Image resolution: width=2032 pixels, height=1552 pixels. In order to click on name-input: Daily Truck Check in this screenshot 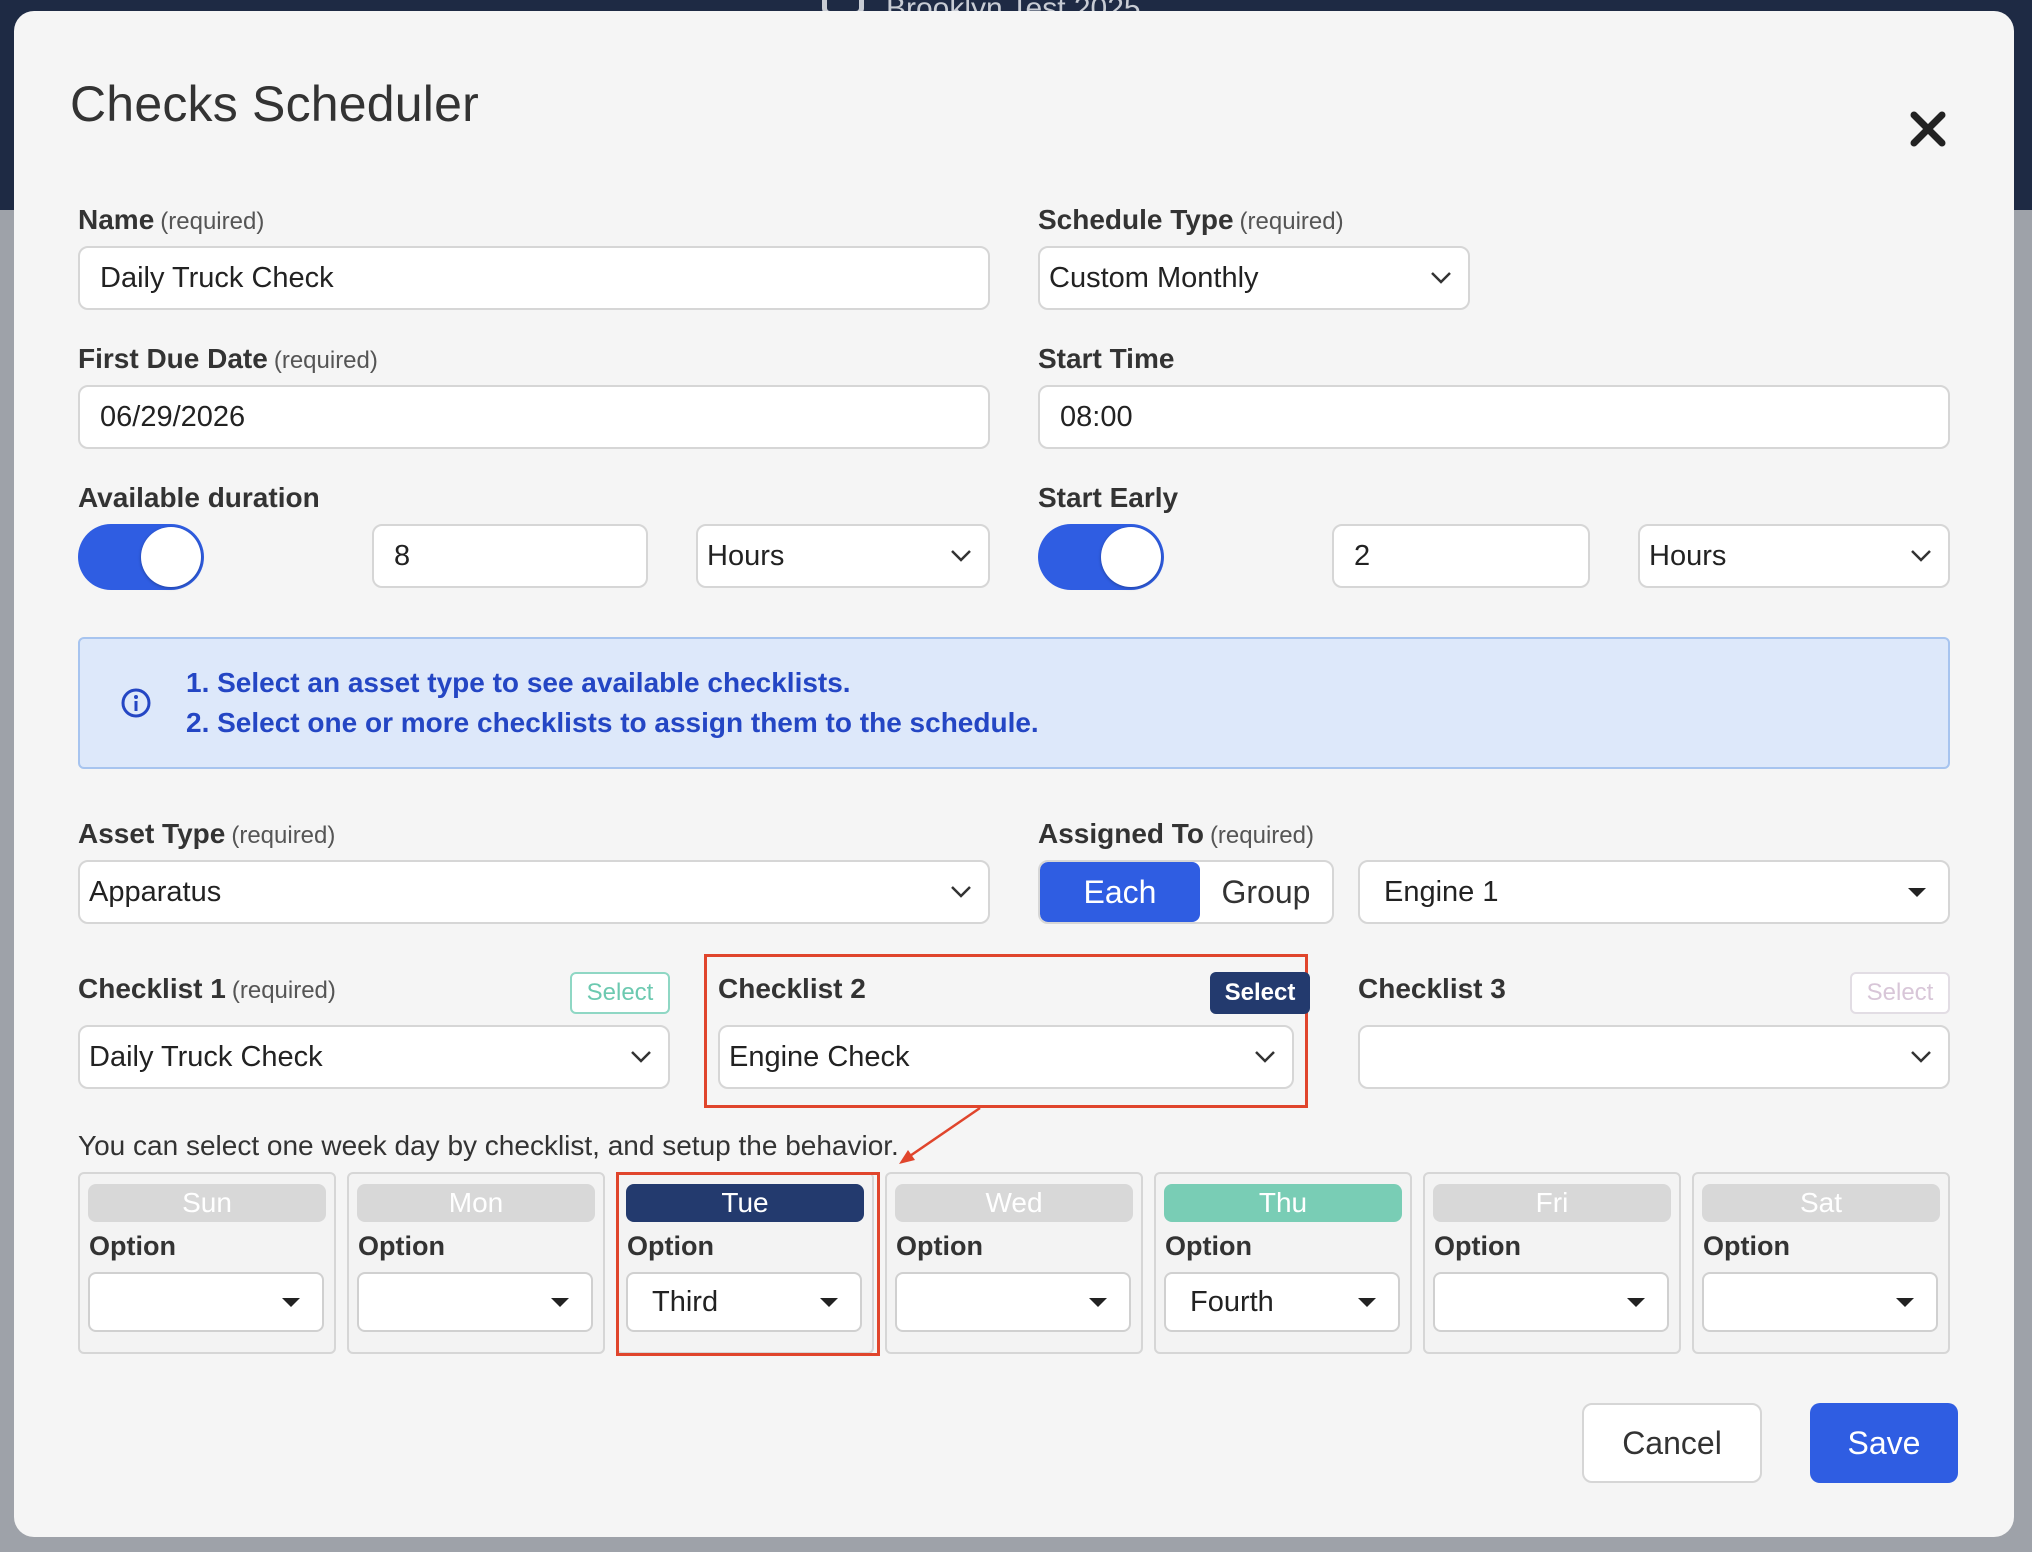, I will do `click(534, 278)`.